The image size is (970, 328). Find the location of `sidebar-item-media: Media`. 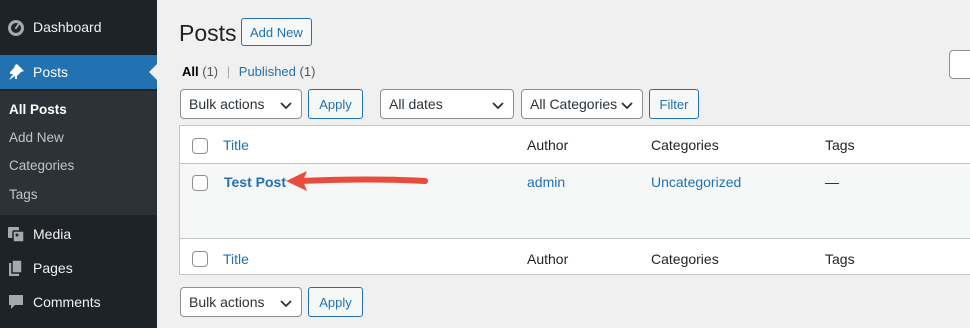

sidebar-item-media: Media is located at coordinates (78, 234).